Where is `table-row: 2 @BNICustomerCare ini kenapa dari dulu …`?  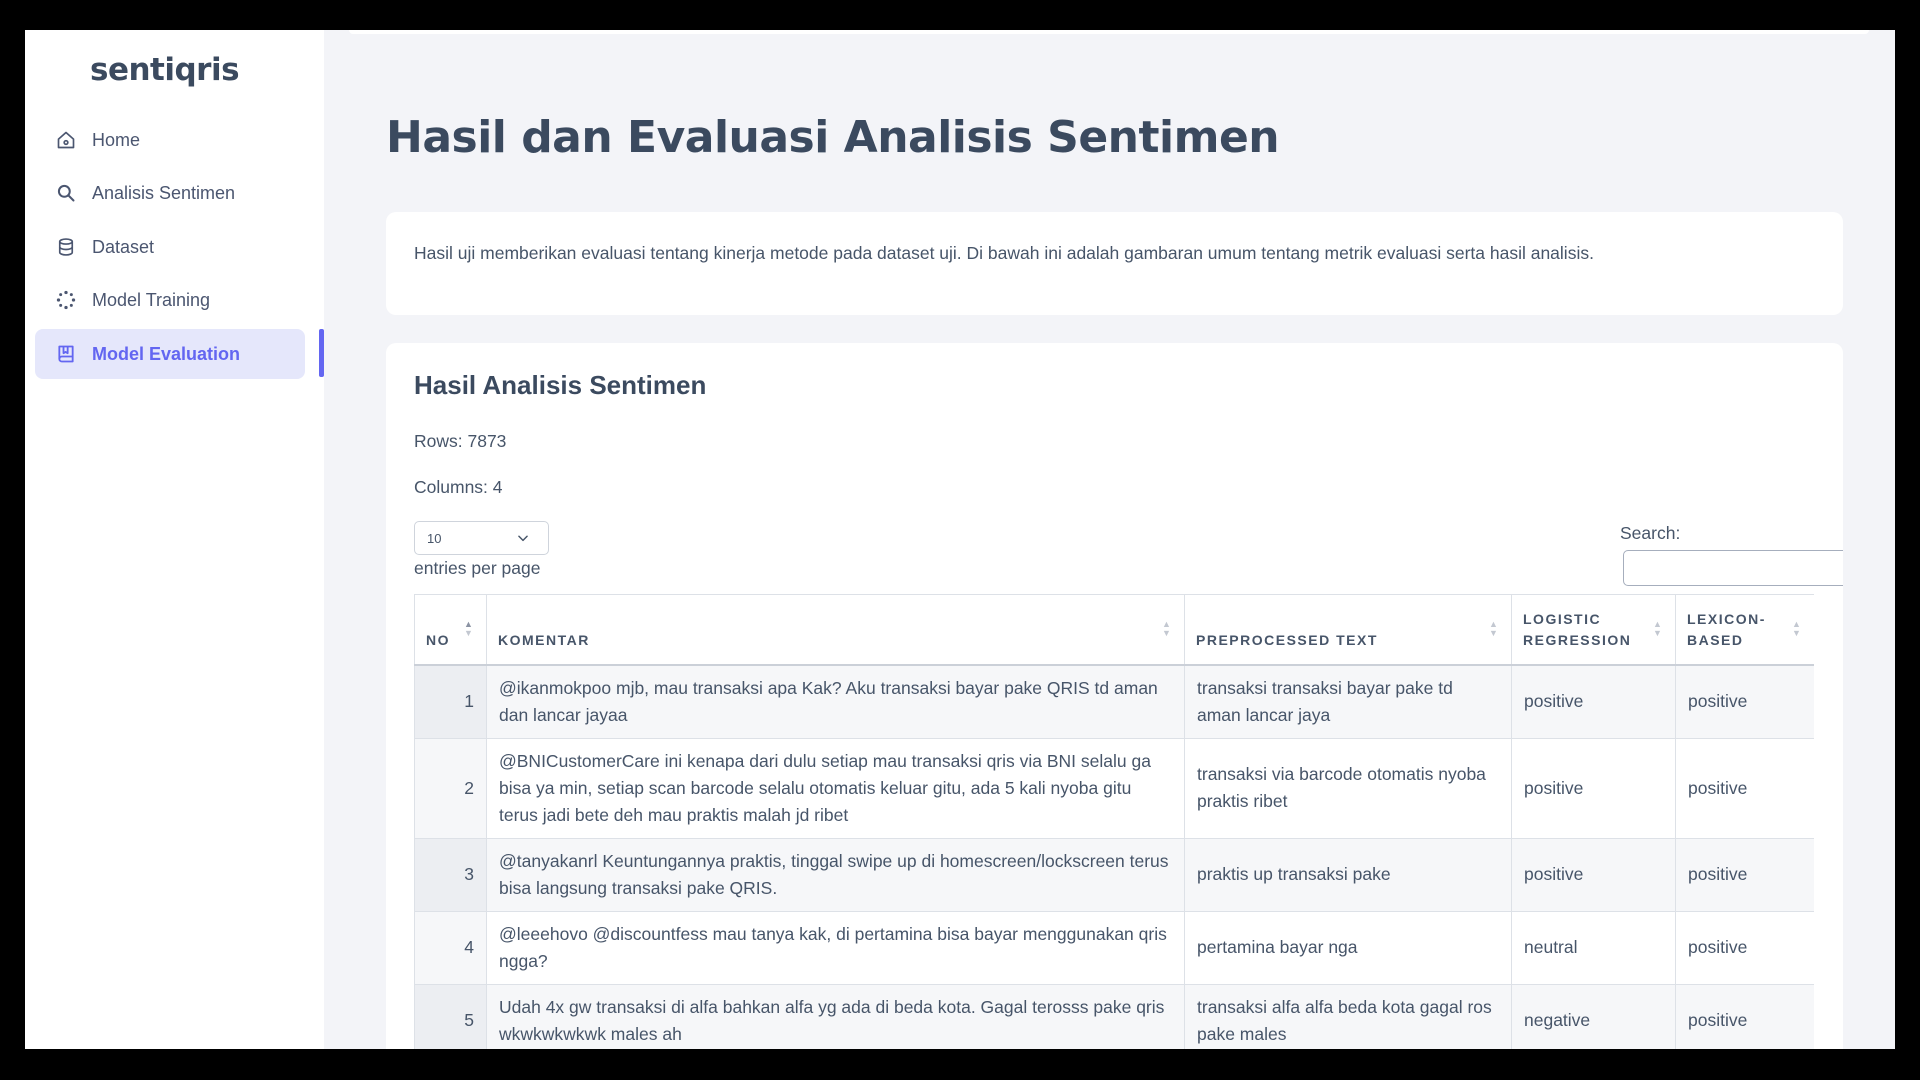
table-row: 2 @BNICustomerCare ini kenapa dari dulu … is located at coordinates (1114, 788).